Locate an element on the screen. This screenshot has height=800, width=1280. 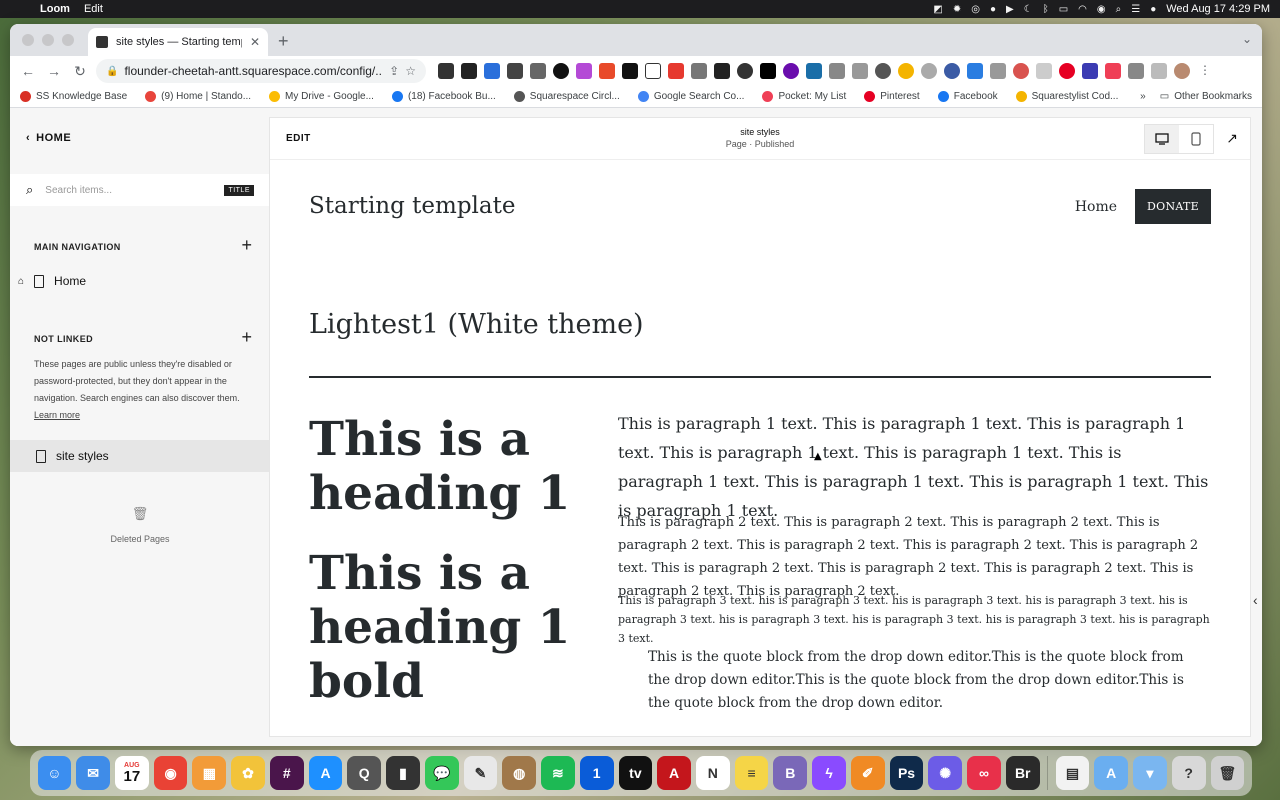
other-bookmarks-folder: ▭ Other Bookmarks is located at coordinates (1206, 96).